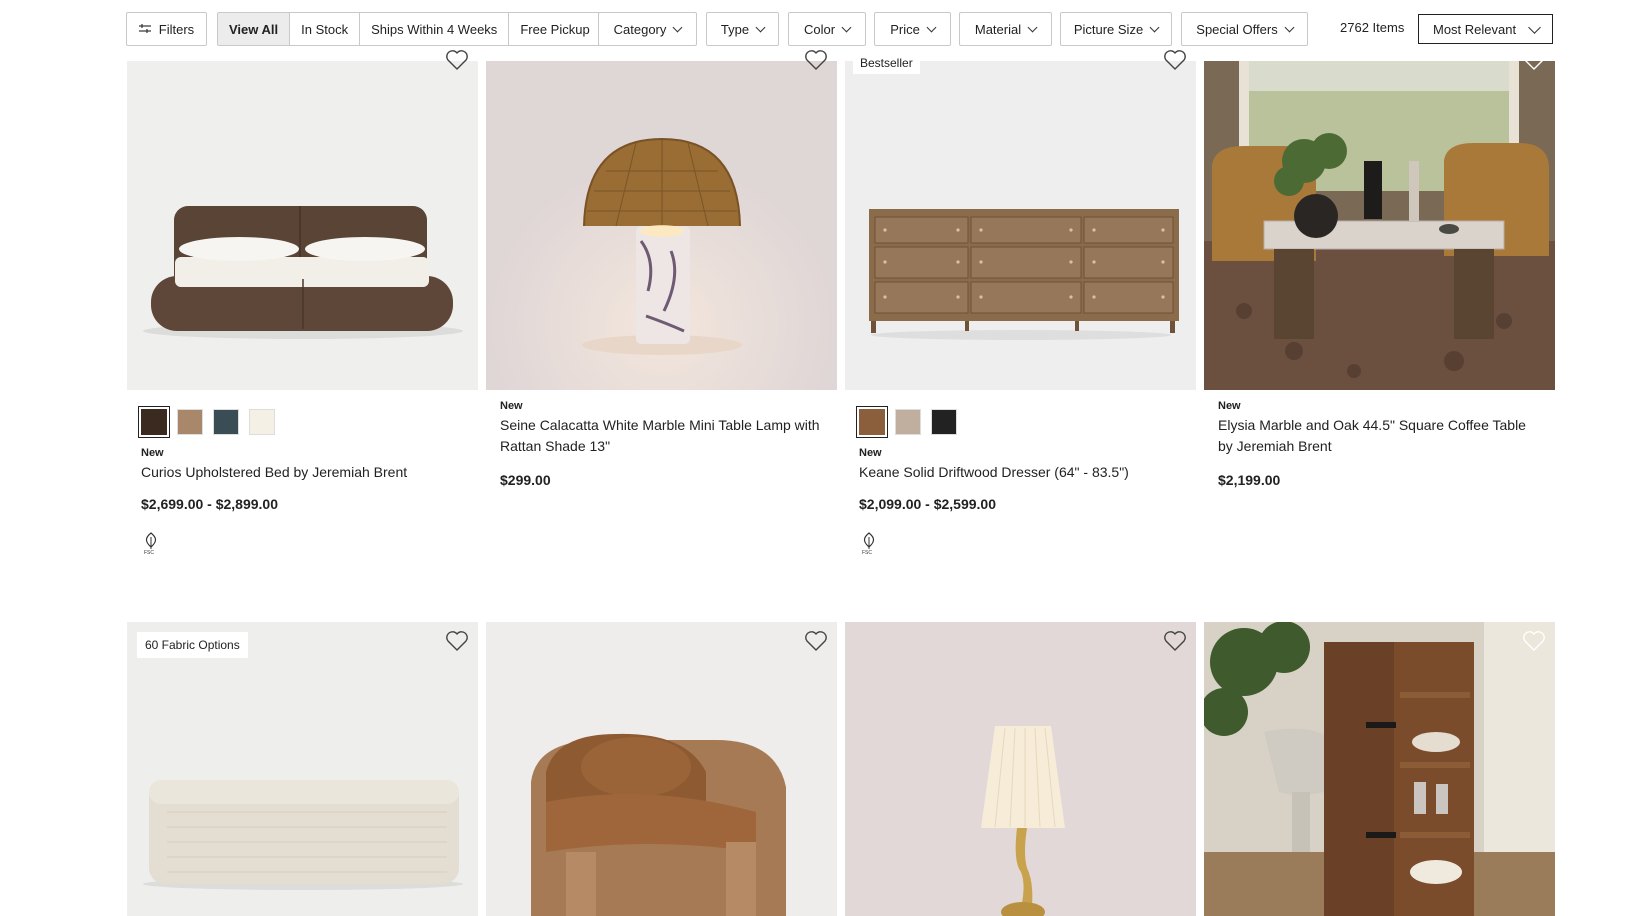 The width and height of the screenshot is (1650, 916). I want to click on product-card: 60 Fabric Options, so click(302, 769).